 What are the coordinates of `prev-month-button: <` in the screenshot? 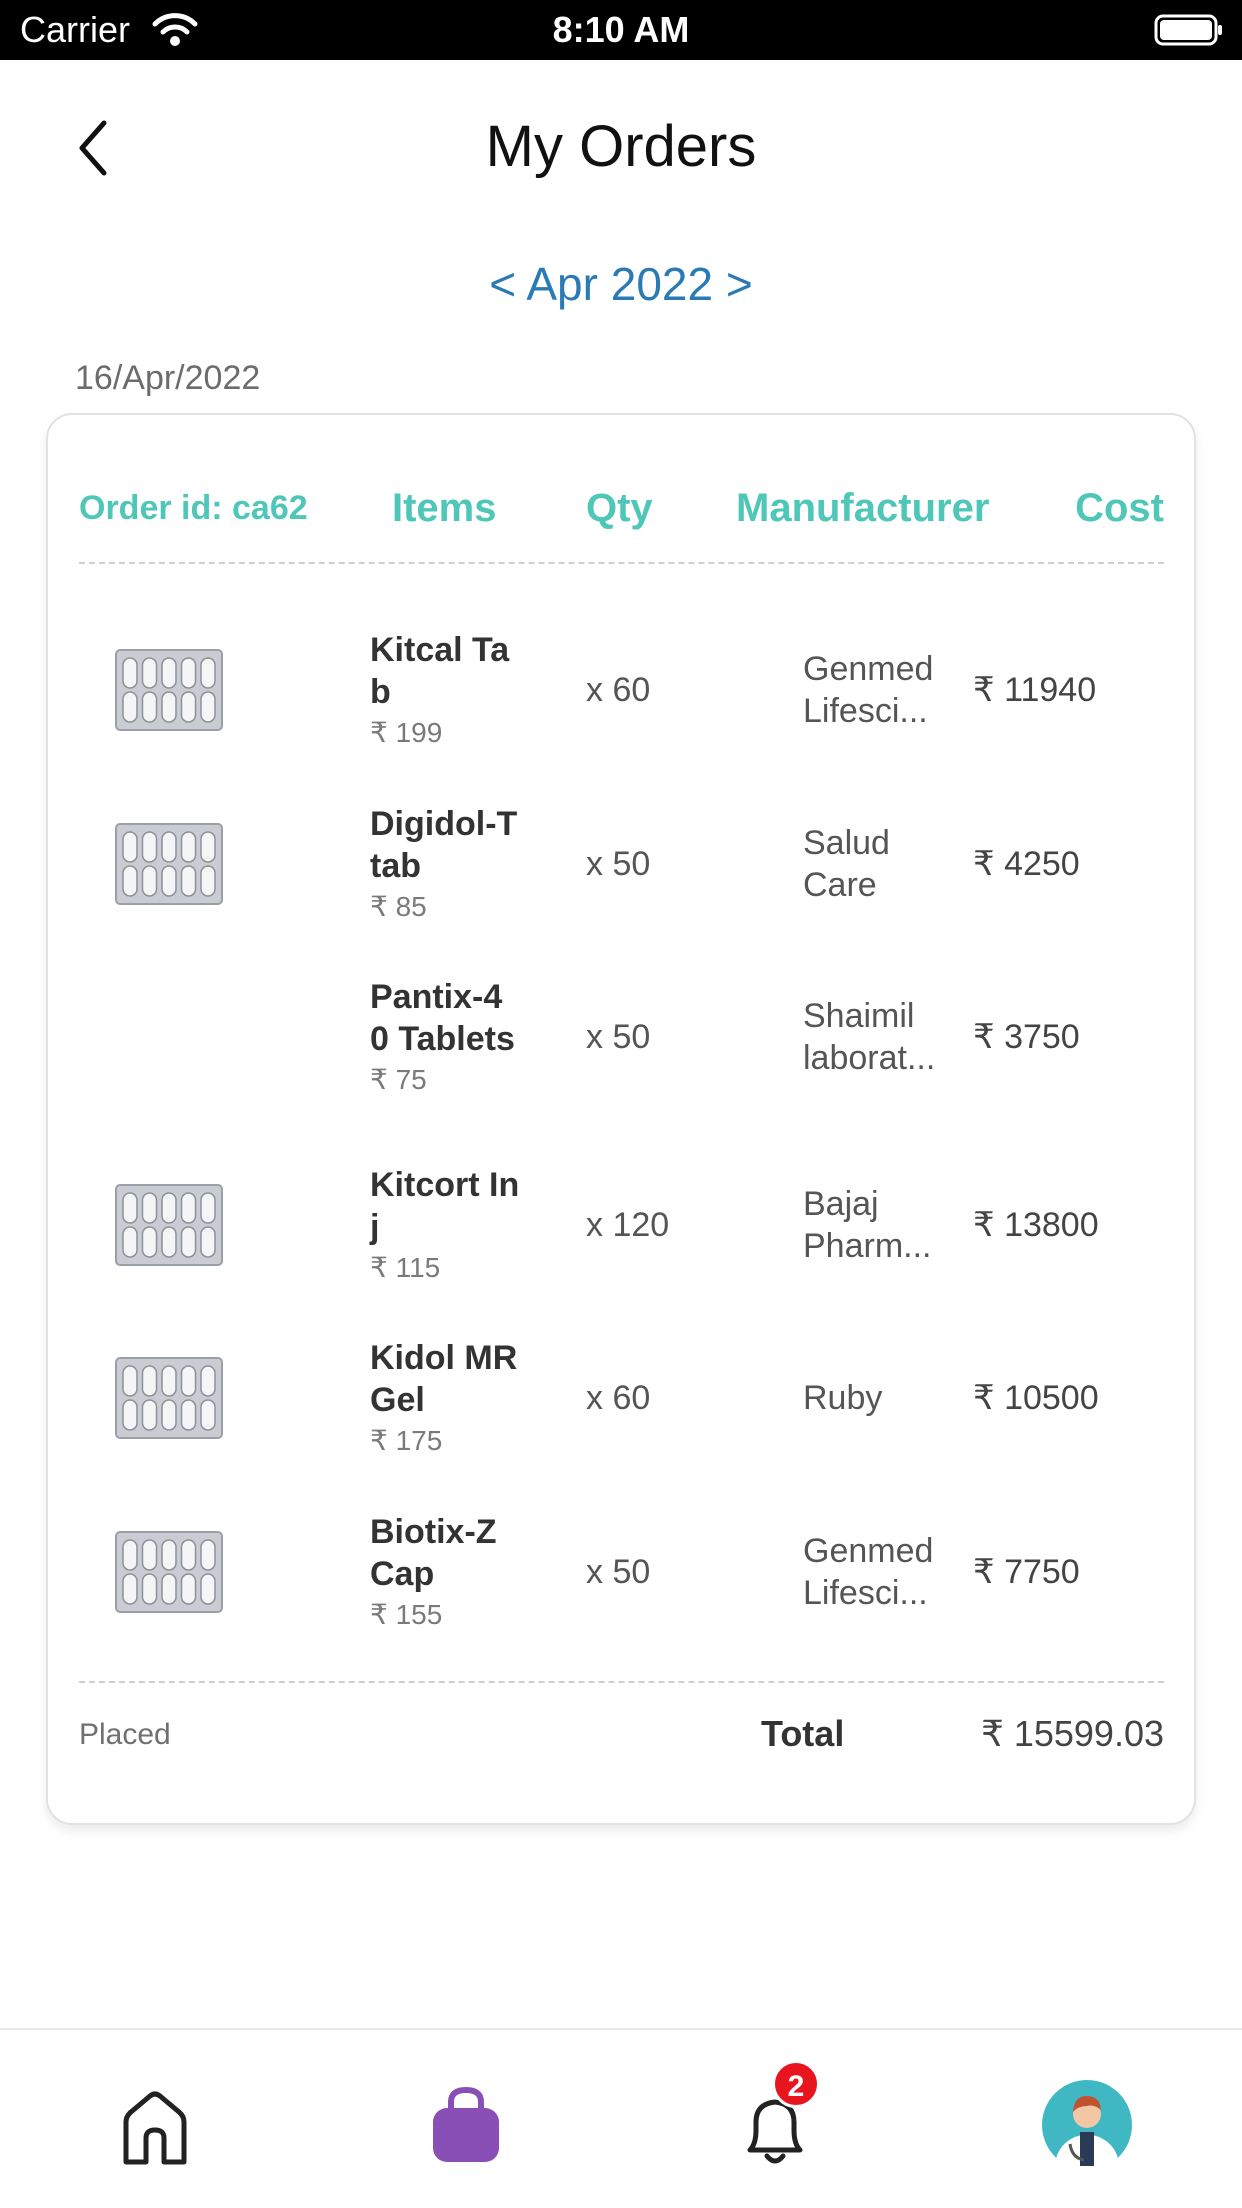 It's located at (502, 284).